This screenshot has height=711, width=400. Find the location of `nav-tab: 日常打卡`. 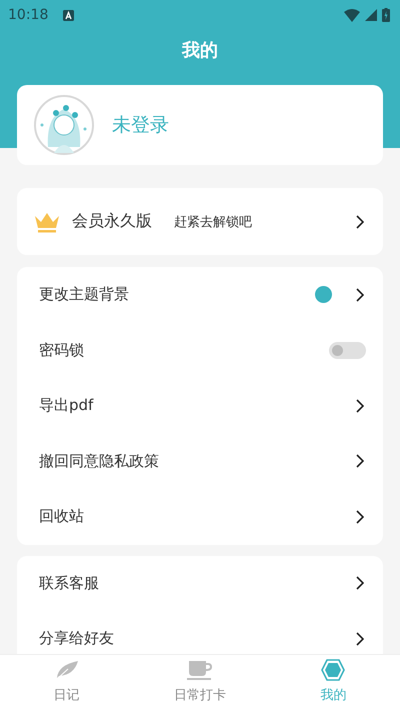

nav-tab: 日常打卡 is located at coordinates (200, 683).